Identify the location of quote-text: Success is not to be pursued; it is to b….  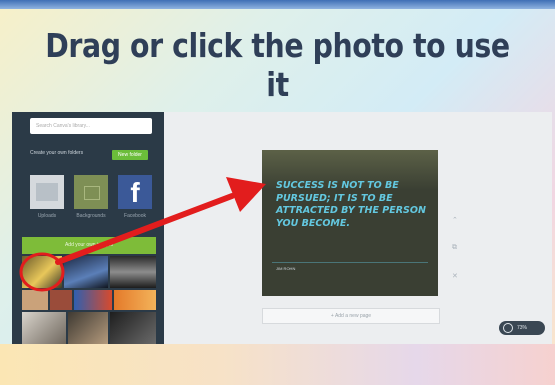
(356, 205).